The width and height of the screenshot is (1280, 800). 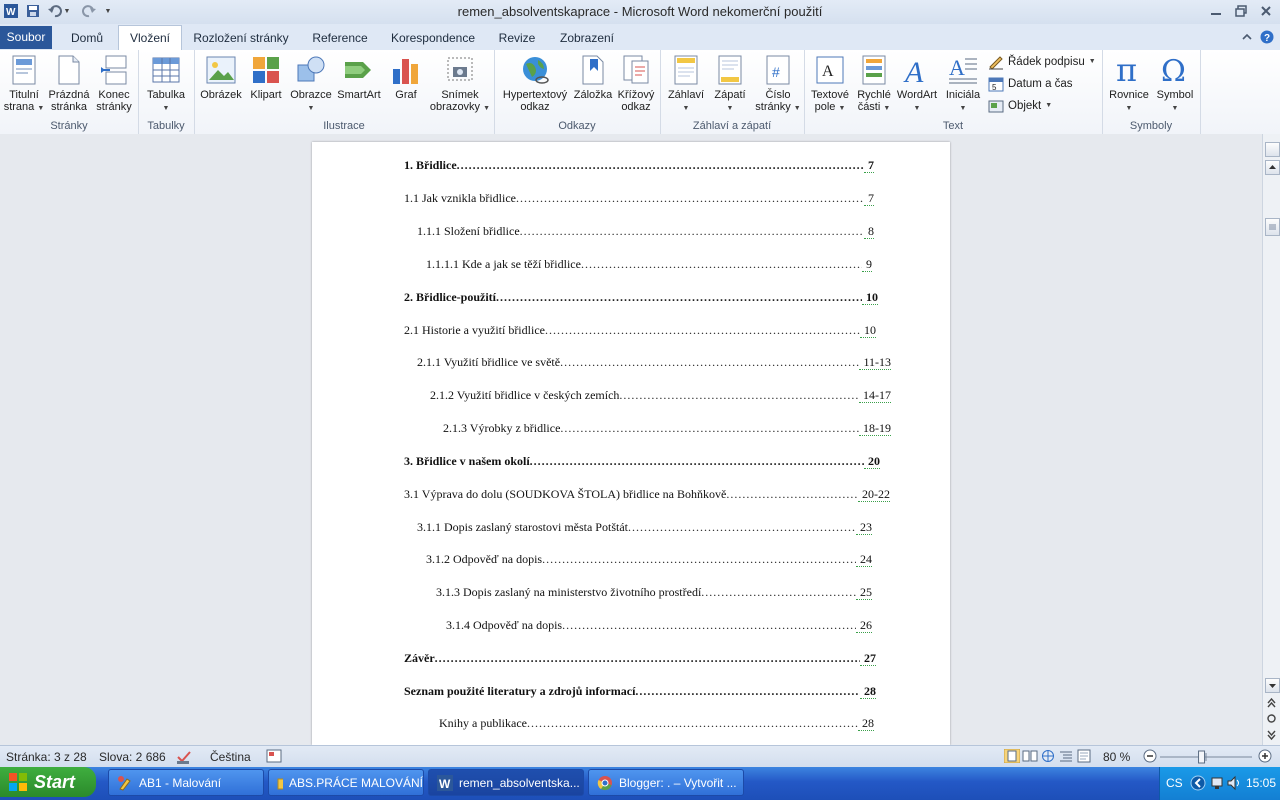 What do you see at coordinates (87, 38) in the screenshot?
I see `tab-home: Domů` at bounding box center [87, 38].